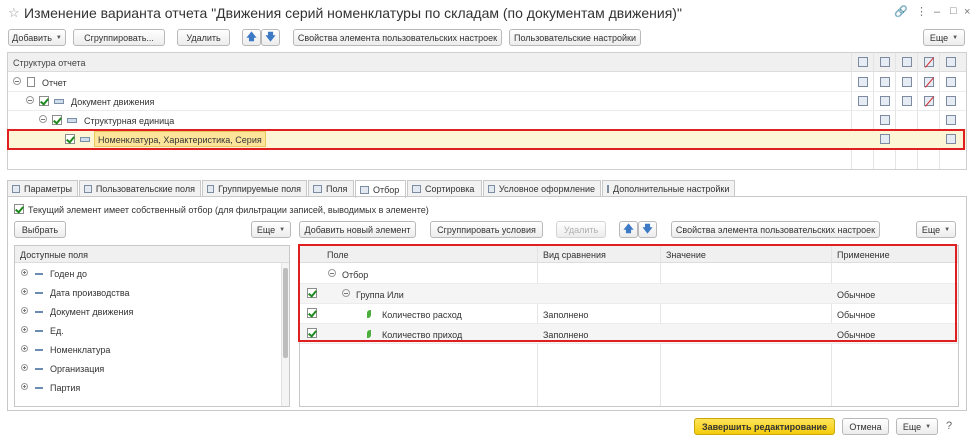 This screenshot has height=444, width=974. I want to click on list-item: Организация, so click(146, 368).